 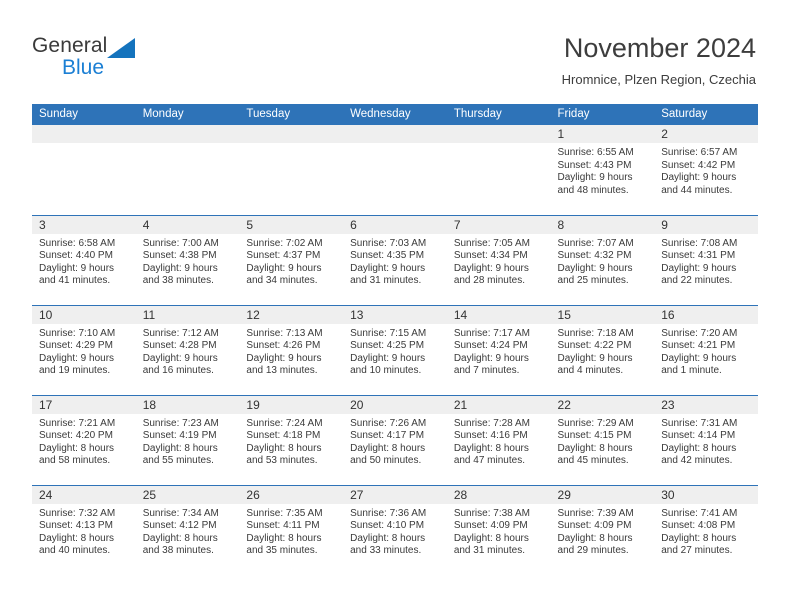 What do you see at coordinates (178, 371) in the screenshot?
I see `daylight-duration-line2: and 16 minutes.` at bounding box center [178, 371].